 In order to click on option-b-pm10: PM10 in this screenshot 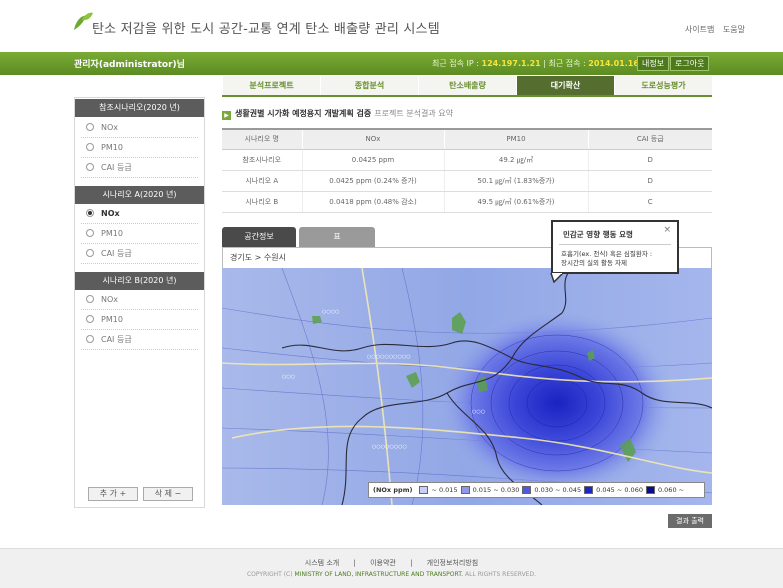, I will do `click(139, 320)`.